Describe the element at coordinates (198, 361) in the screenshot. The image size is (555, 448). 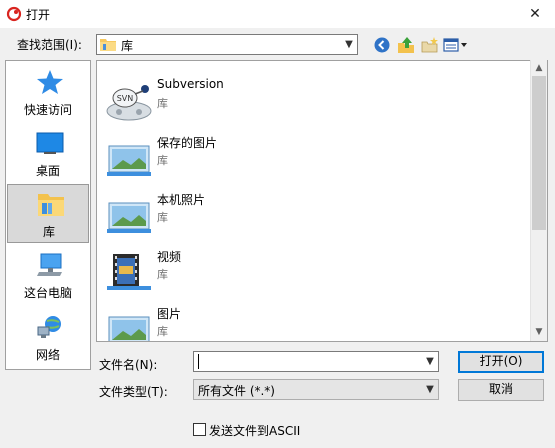
I see `text-caret` at that location.